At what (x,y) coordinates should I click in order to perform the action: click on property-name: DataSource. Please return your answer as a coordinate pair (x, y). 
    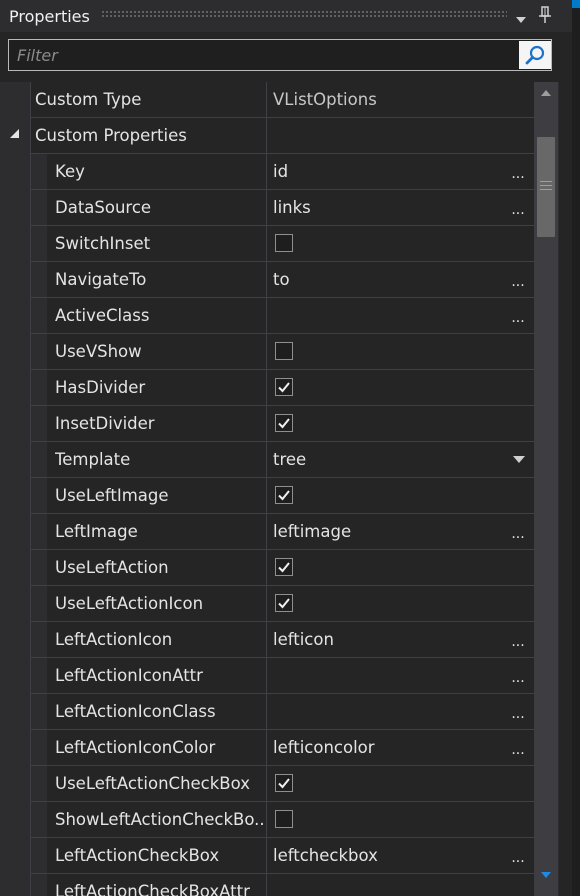
    Looking at the image, I should click on (103, 207).